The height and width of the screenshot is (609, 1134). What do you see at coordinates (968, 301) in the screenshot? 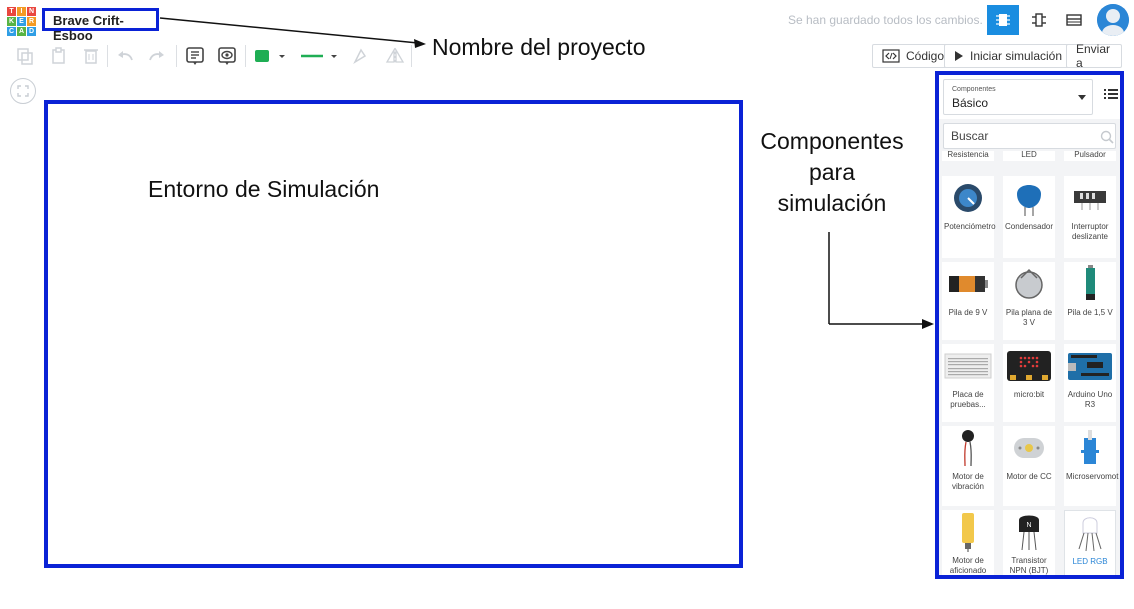
I see `component-9v-battery: Pila de 9 V` at bounding box center [968, 301].